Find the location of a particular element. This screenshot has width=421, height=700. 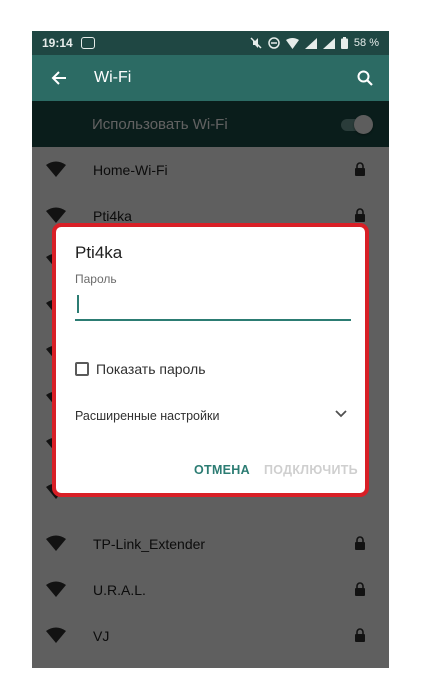

network-name: TP-Link_Extender is located at coordinates (149, 544).